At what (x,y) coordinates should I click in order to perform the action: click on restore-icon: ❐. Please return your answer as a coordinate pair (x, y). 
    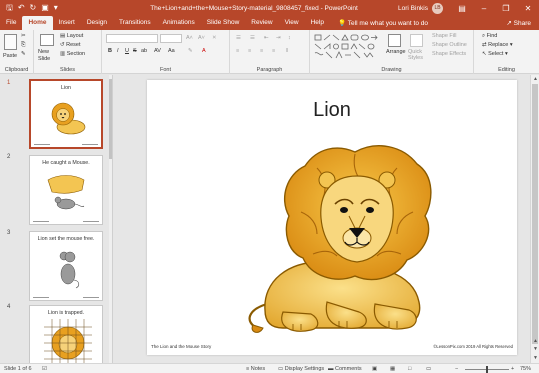
    Looking at the image, I should click on (506, 8).